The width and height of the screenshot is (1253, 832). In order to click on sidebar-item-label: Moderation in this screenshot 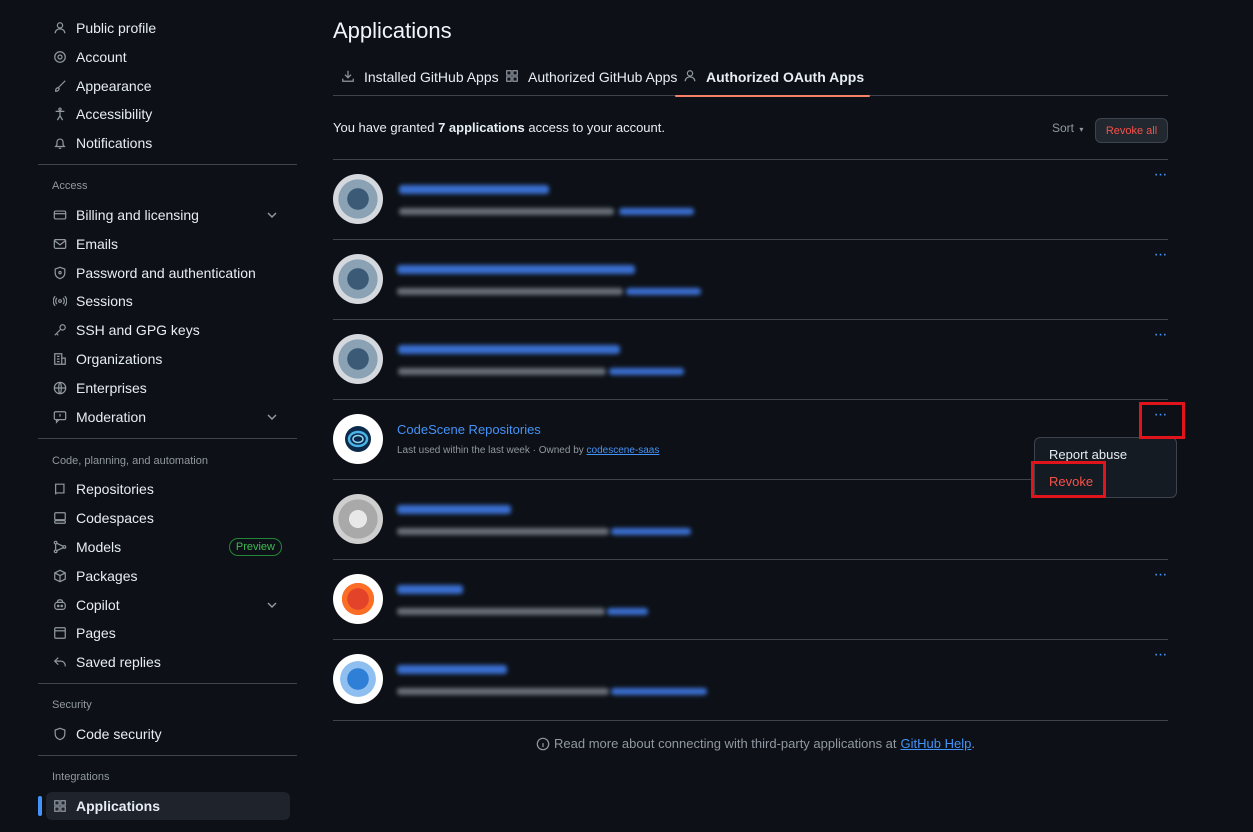, I will do `click(111, 417)`.